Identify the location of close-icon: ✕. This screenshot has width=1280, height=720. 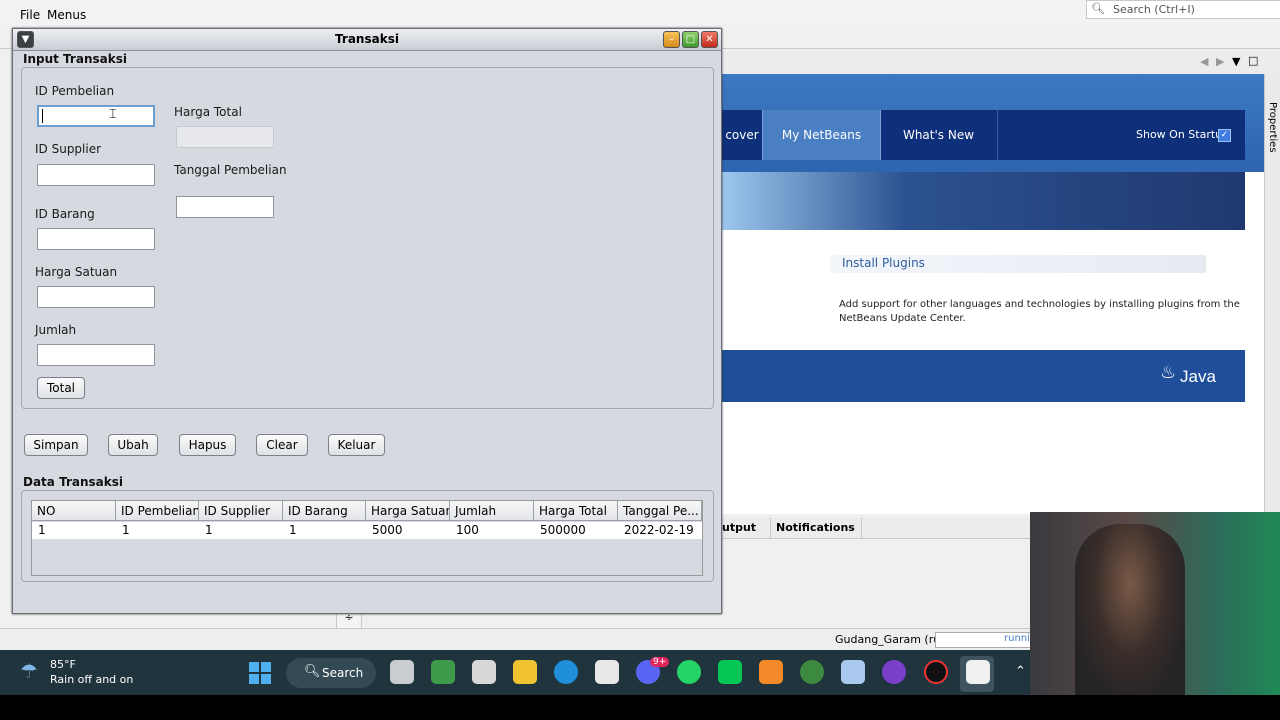
(709, 39).